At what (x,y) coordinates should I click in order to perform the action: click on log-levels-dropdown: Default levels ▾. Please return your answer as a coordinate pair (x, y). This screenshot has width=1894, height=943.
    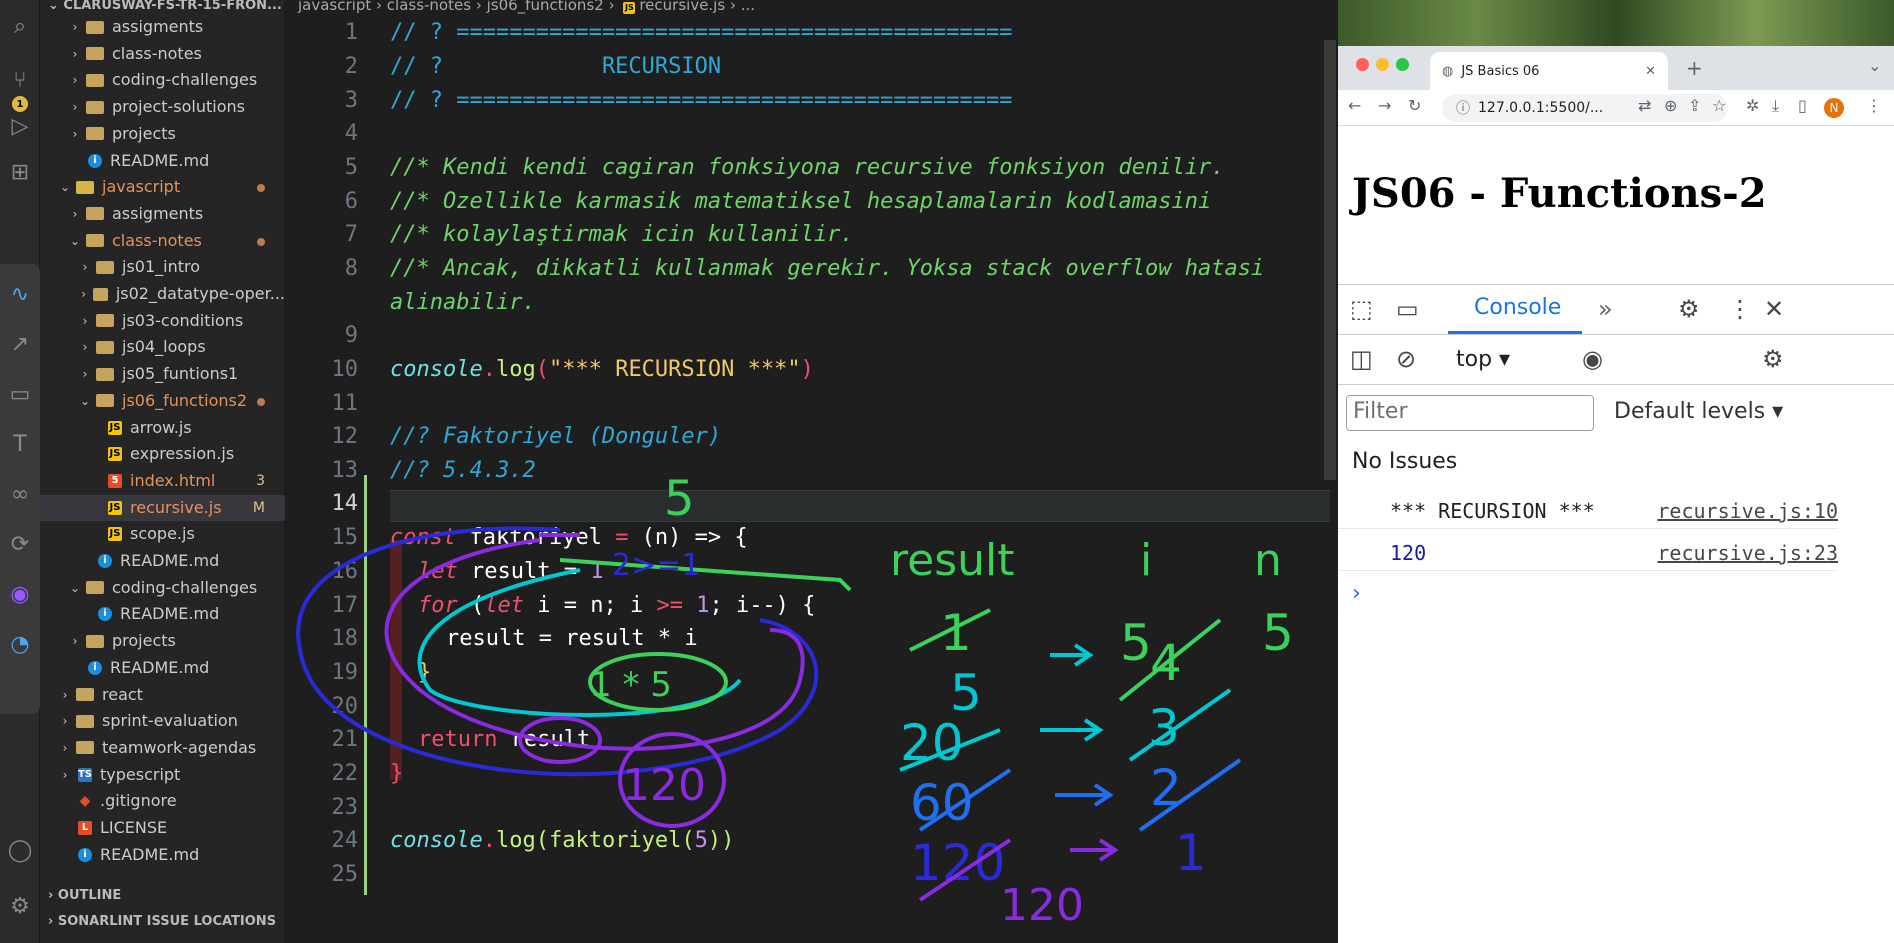
    Looking at the image, I should click on (1698, 411).